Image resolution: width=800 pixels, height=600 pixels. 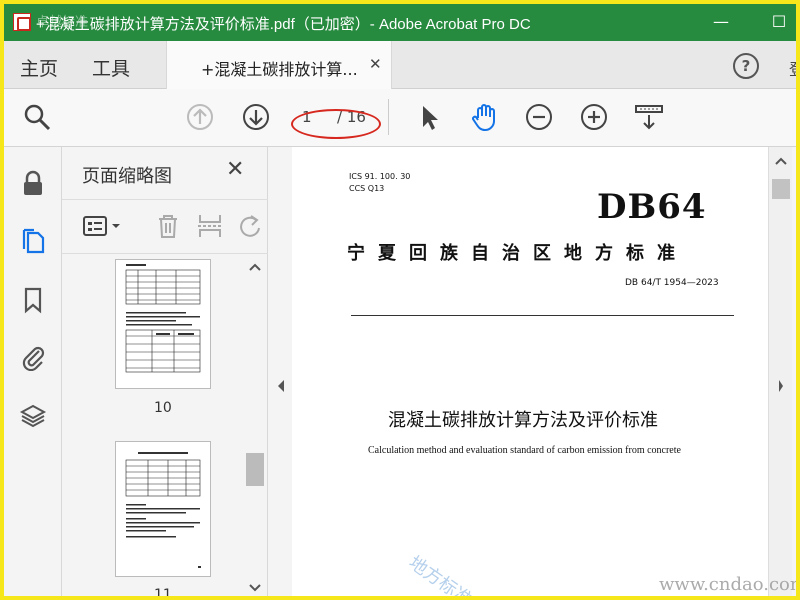 I want to click on standard-number: DB 64/T 1954—2023, so click(x=672, y=283).